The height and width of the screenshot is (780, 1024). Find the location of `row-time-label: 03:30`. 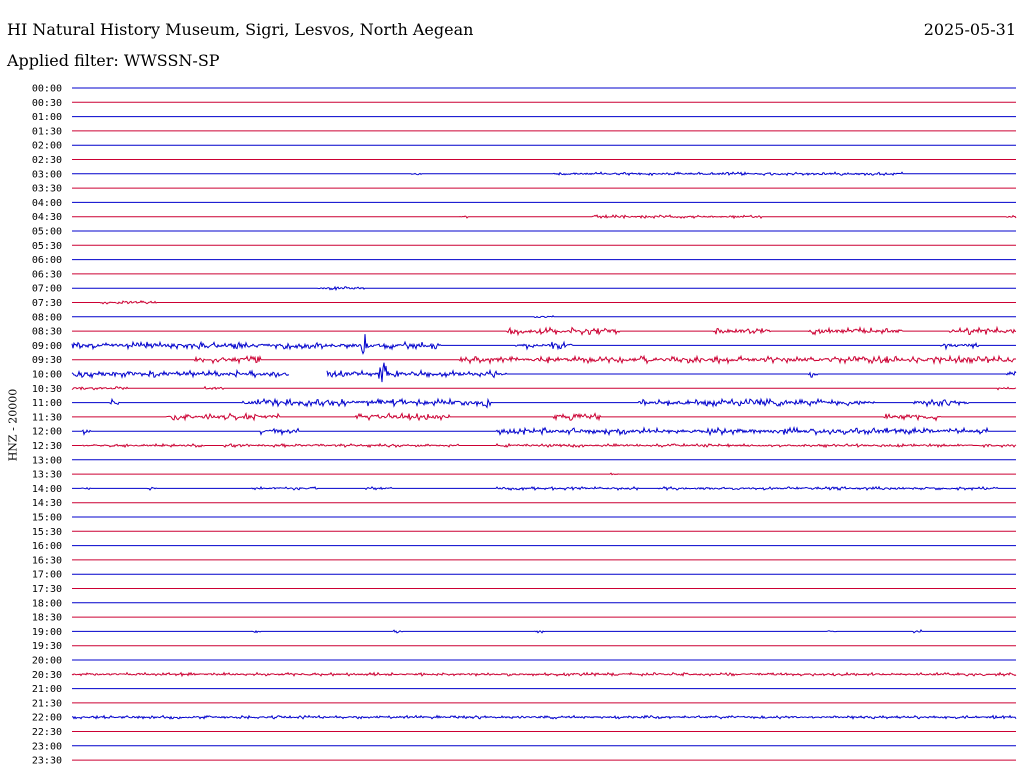

row-time-label: 03:30 is located at coordinates (47, 189).